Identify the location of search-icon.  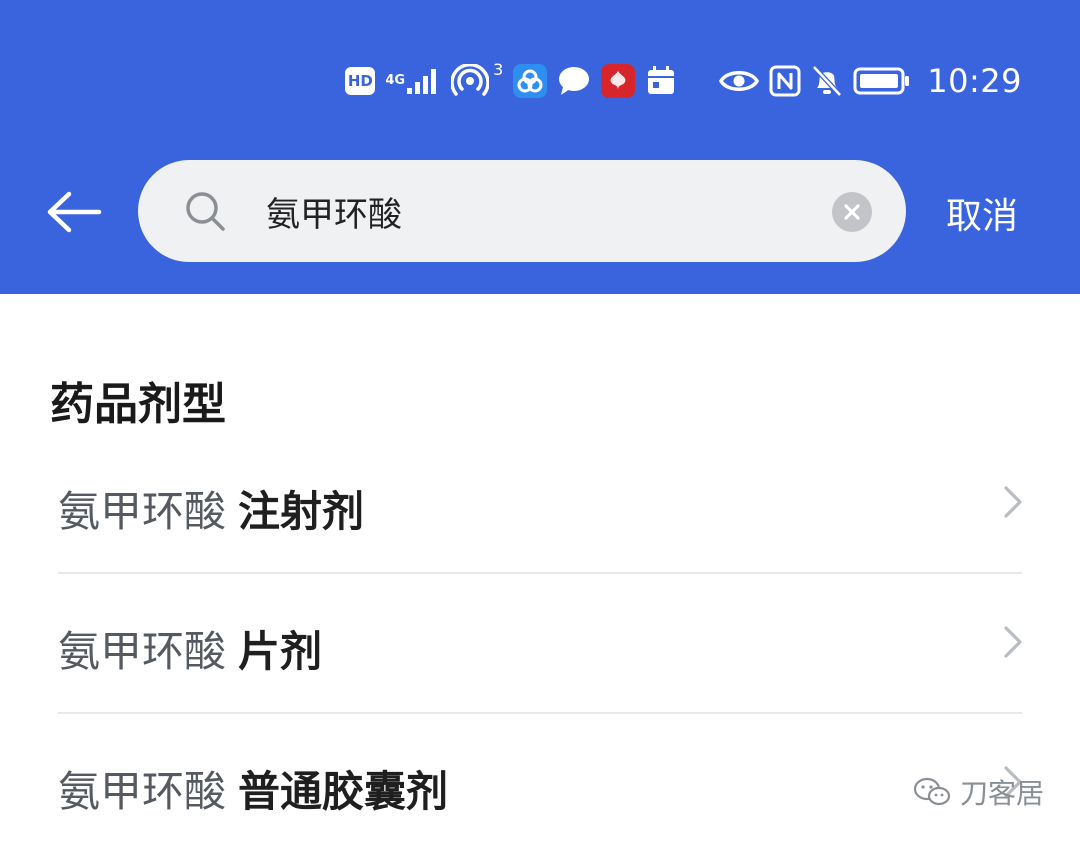
(205, 211).